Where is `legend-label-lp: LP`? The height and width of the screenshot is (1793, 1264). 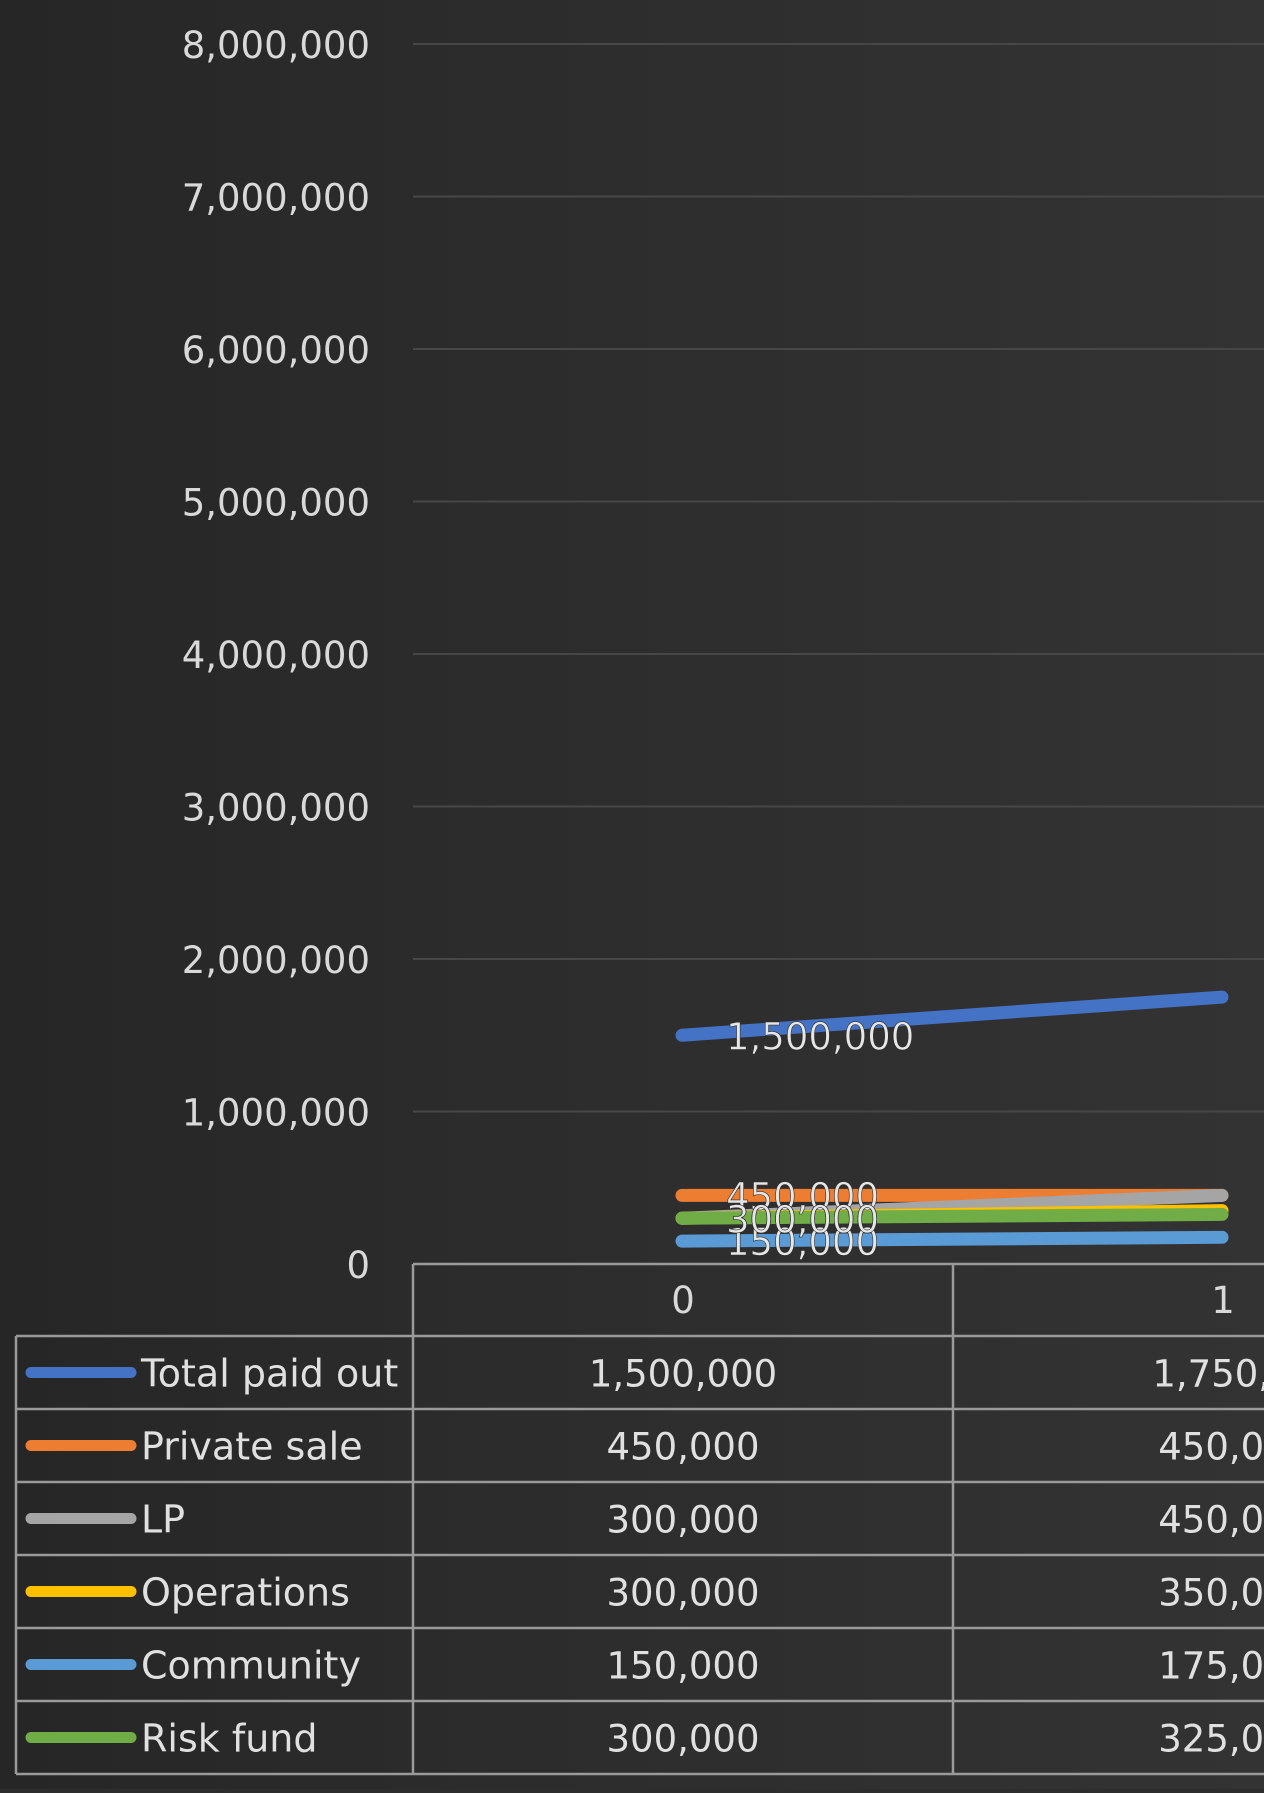 legend-label-lp: LP is located at coordinates (163, 1520).